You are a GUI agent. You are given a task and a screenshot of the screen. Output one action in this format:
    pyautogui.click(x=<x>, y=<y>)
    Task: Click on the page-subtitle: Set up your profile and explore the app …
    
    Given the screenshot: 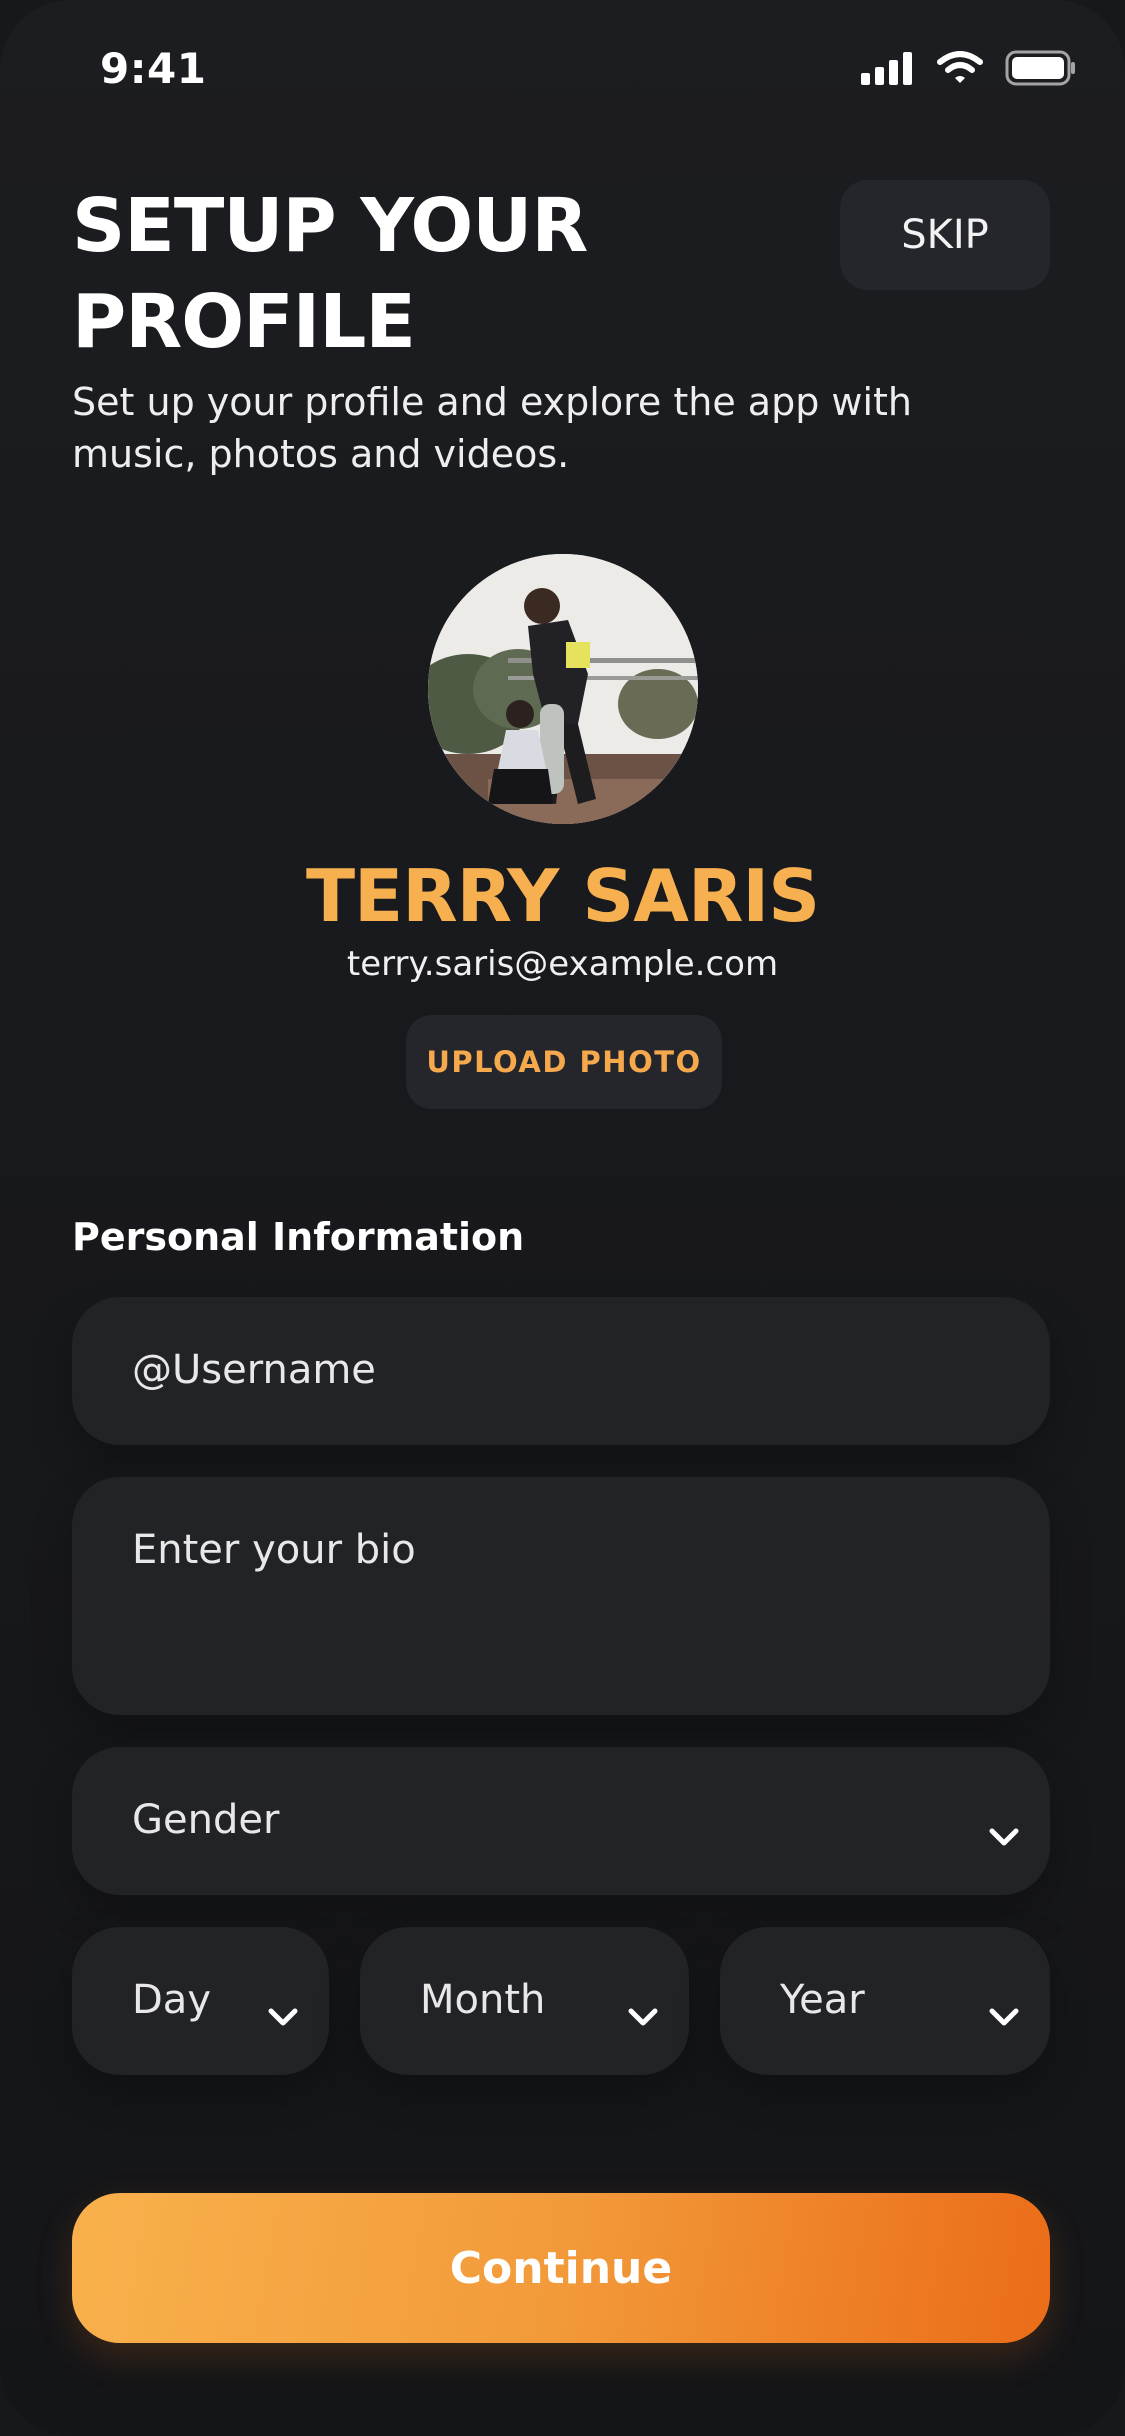 What is the action you would take?
    pyautogui.click(x=492, y=428)
    